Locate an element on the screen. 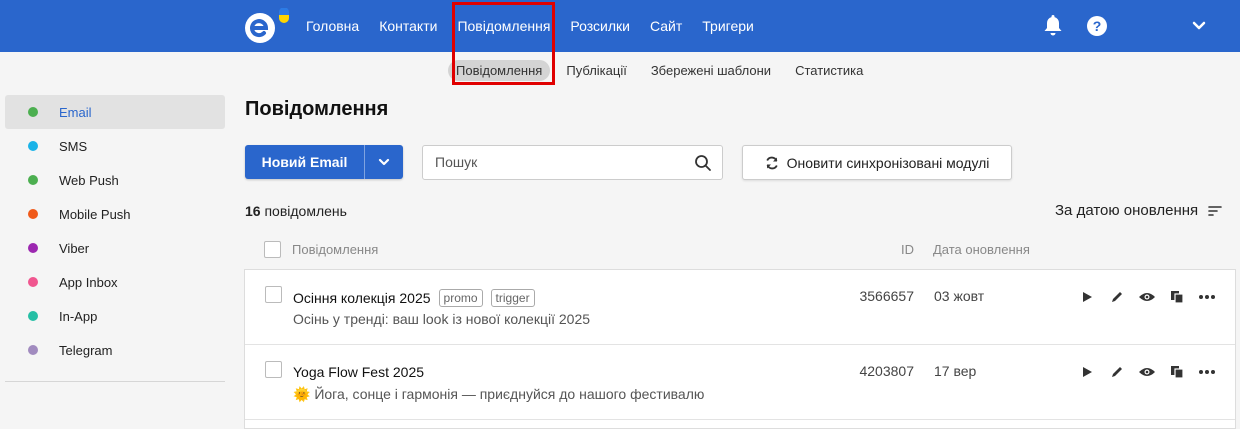  count-number: 16 is located at coordinates (253, 211).